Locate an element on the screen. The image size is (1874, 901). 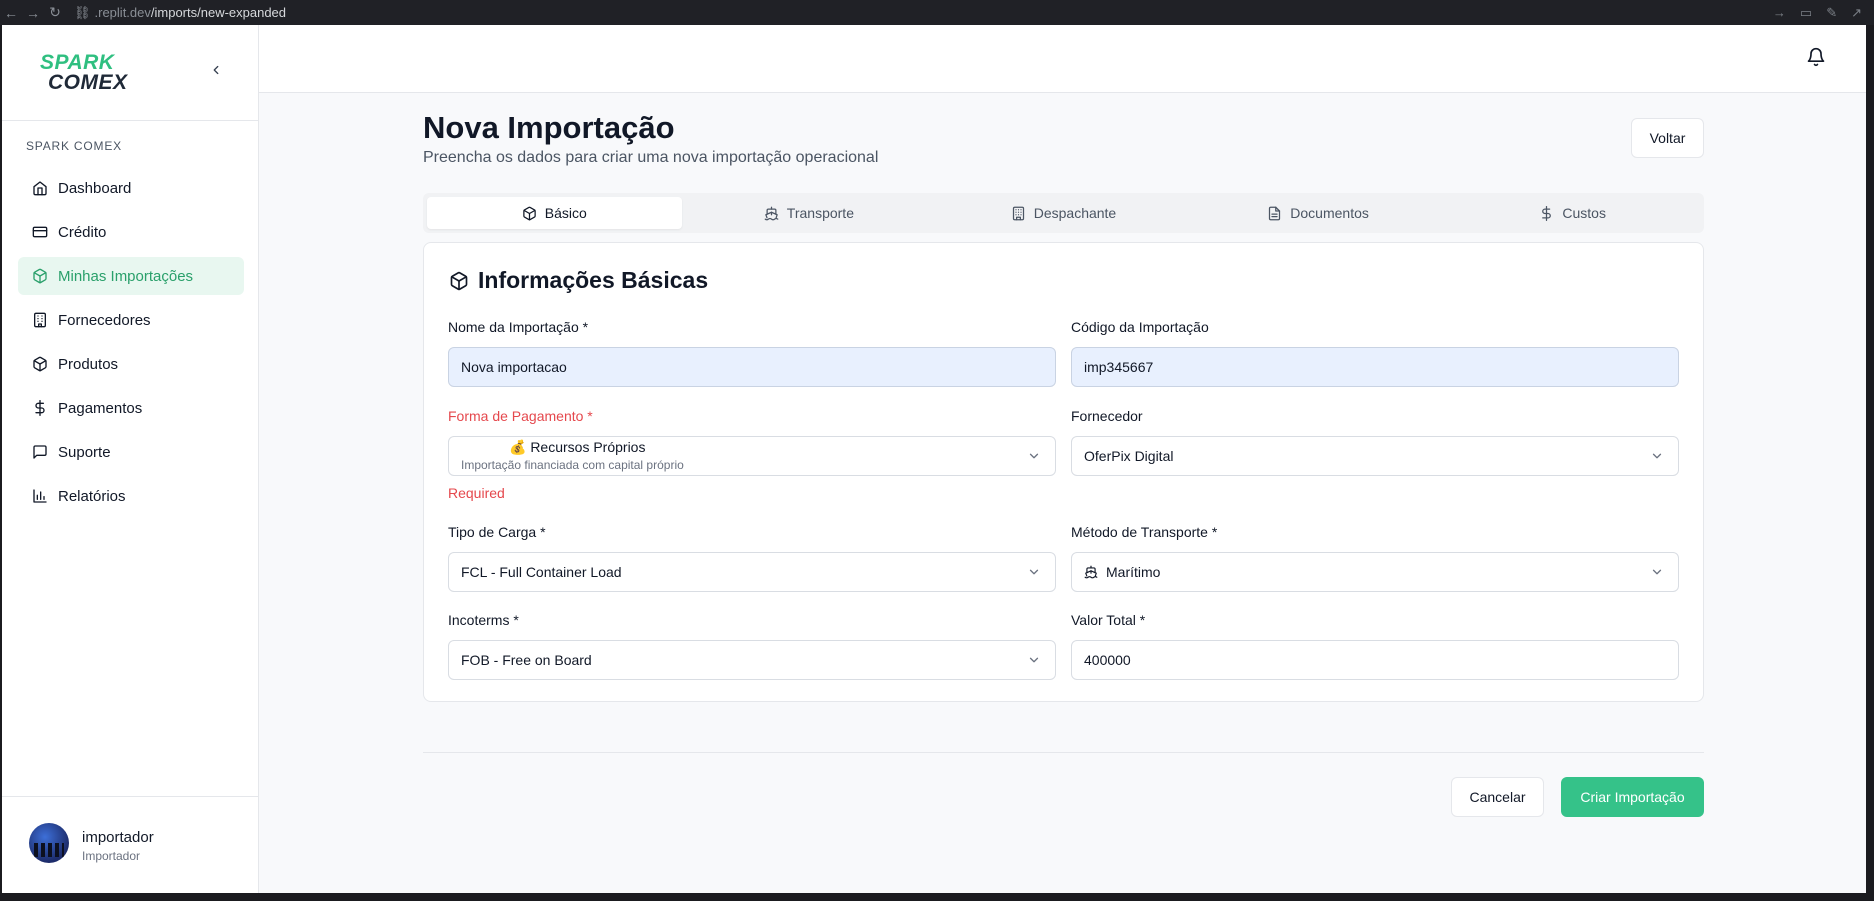
pagamento-label: Forma de Pagamento * is located at coordinates (520, 416).